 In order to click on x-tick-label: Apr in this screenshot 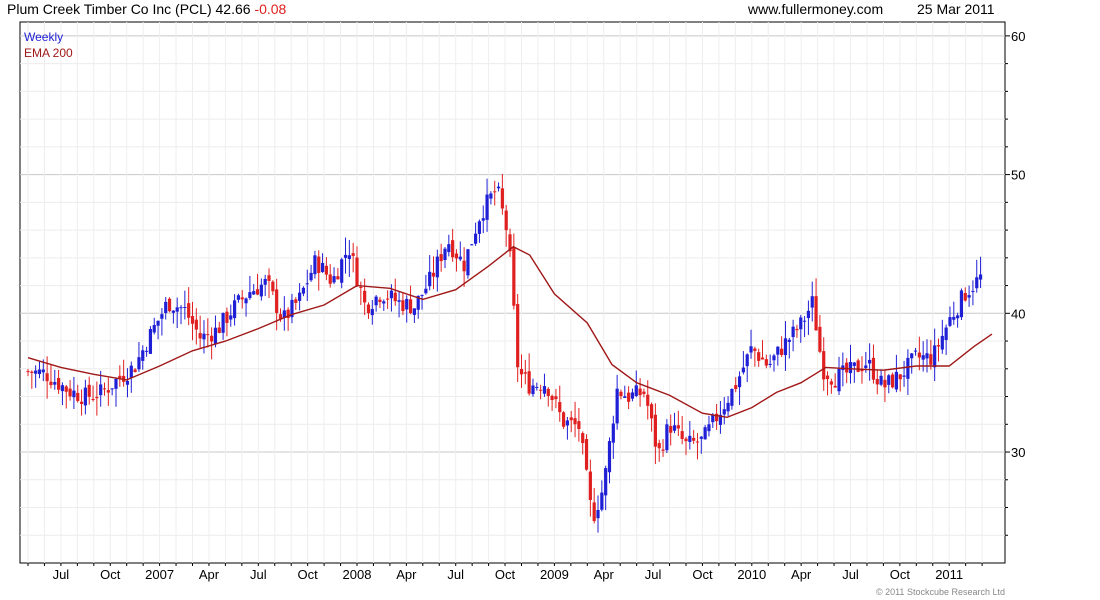, I will do `click(406, 574)`.